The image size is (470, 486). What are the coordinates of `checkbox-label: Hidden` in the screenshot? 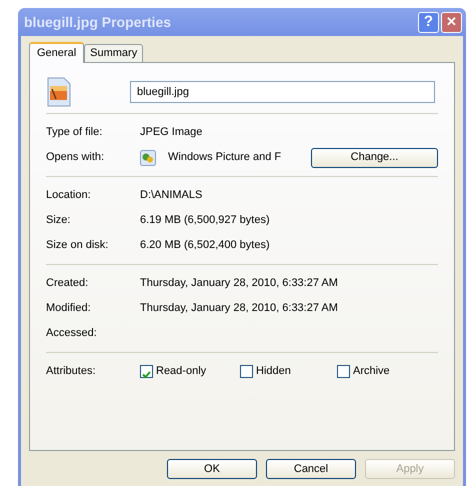 It's located at (273, 372).